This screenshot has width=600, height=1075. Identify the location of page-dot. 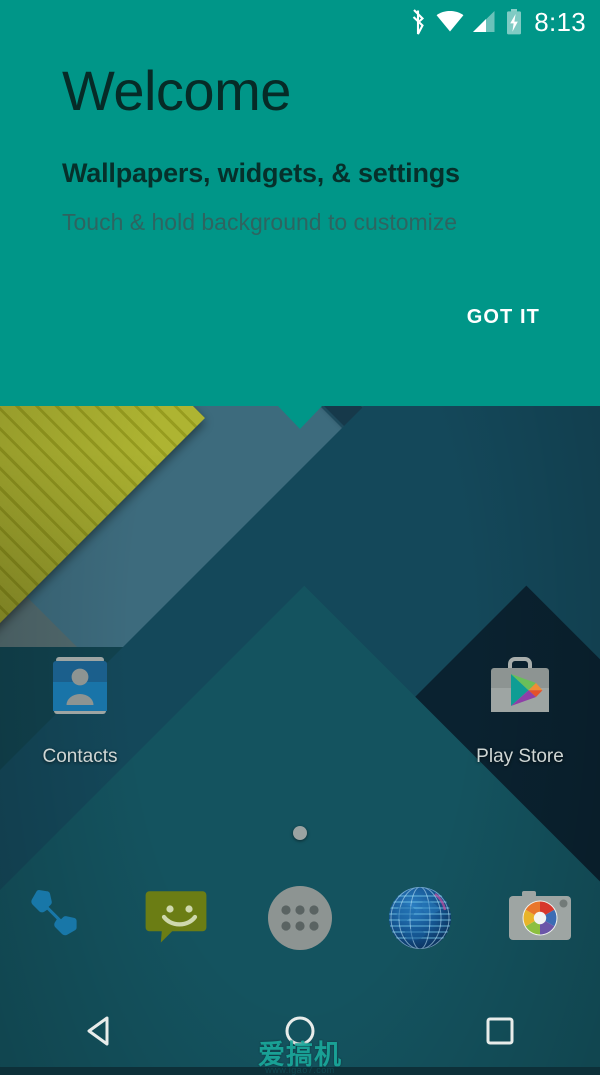
(300, 833).